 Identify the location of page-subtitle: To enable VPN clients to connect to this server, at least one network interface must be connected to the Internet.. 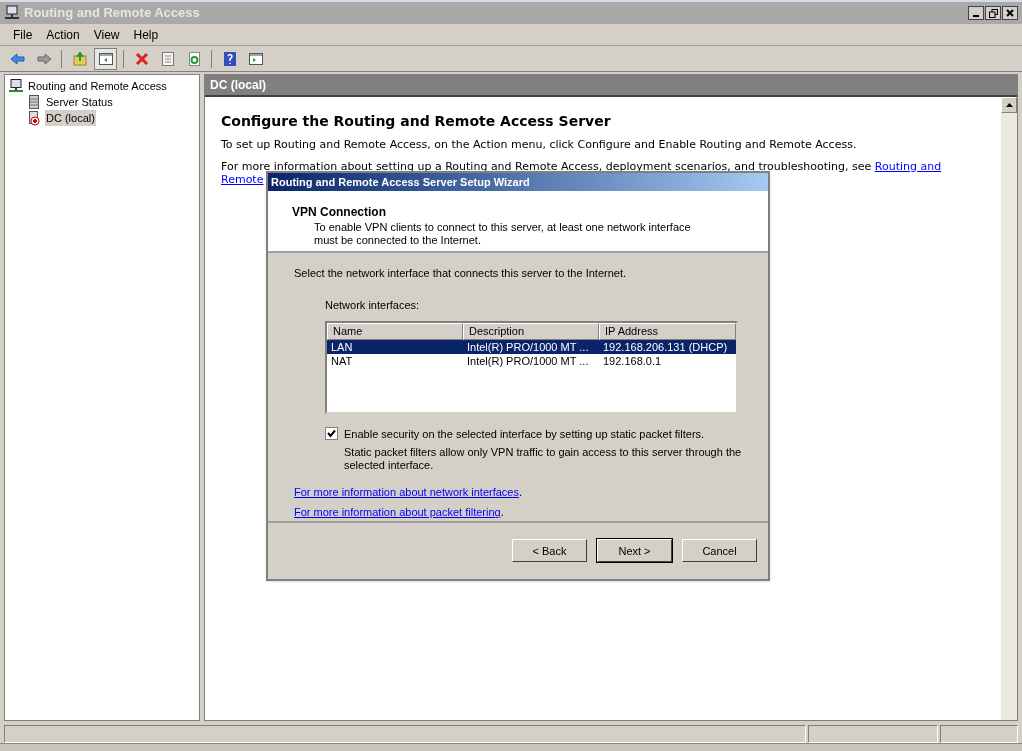
(502, 233).